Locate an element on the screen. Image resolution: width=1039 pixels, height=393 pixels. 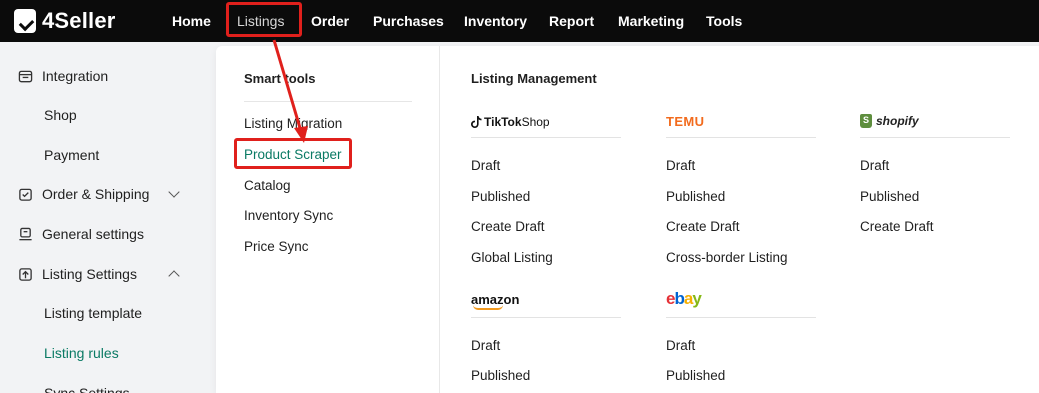
sidebar-item-listing-settings: Listing Settings is located at coordinates (102, 274).